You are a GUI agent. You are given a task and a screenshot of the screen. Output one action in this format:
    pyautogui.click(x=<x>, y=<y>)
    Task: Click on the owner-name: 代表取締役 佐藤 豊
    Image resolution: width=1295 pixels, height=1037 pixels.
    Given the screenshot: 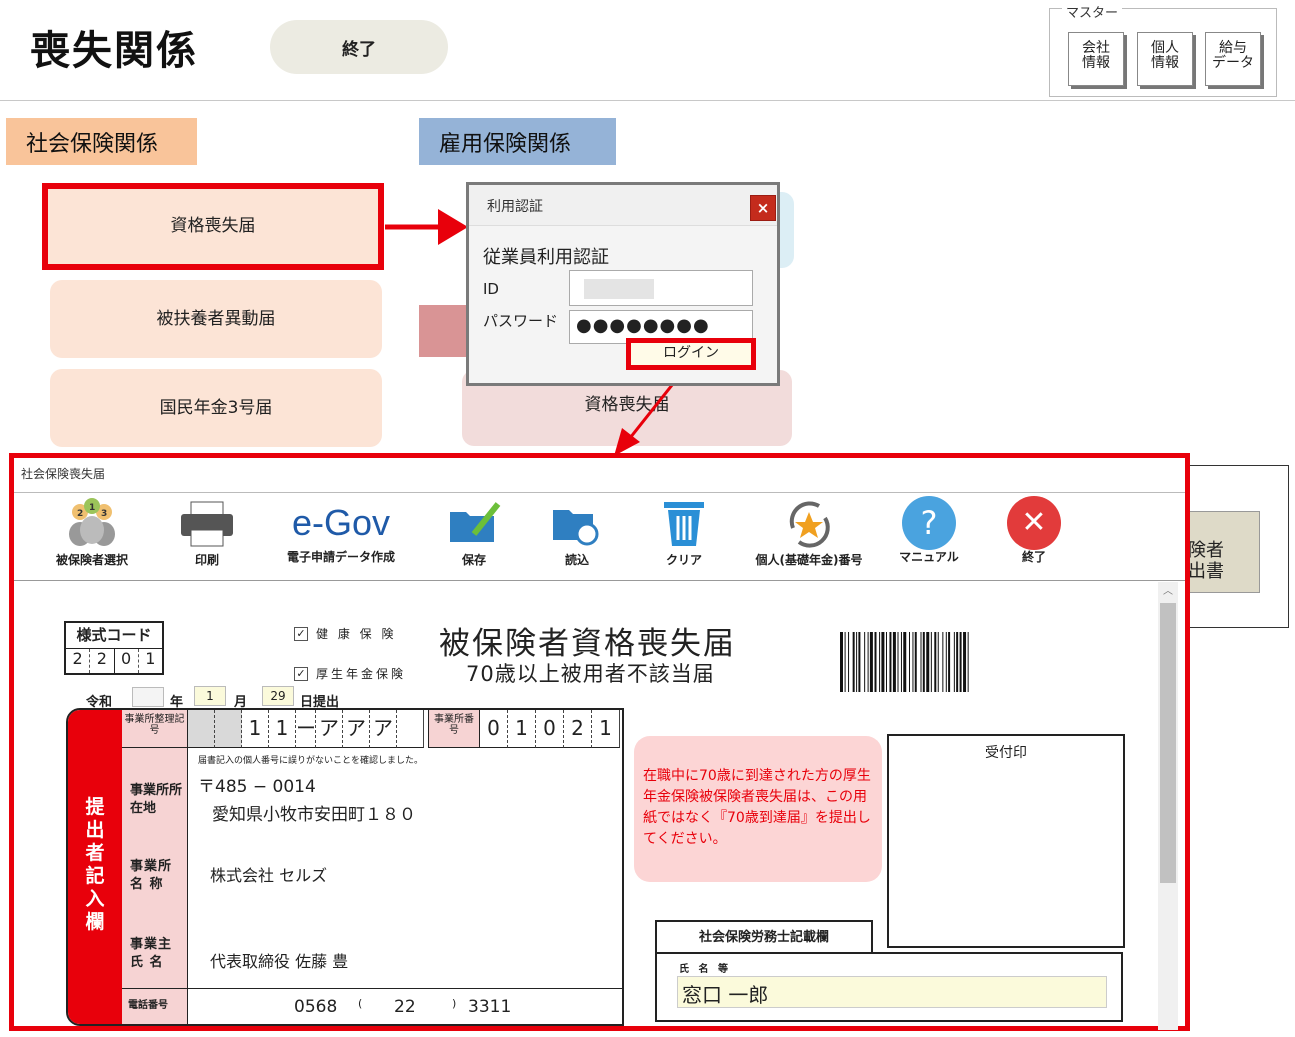 What is the action you would take?
    pyautogui.click(x=279, y=960)
    